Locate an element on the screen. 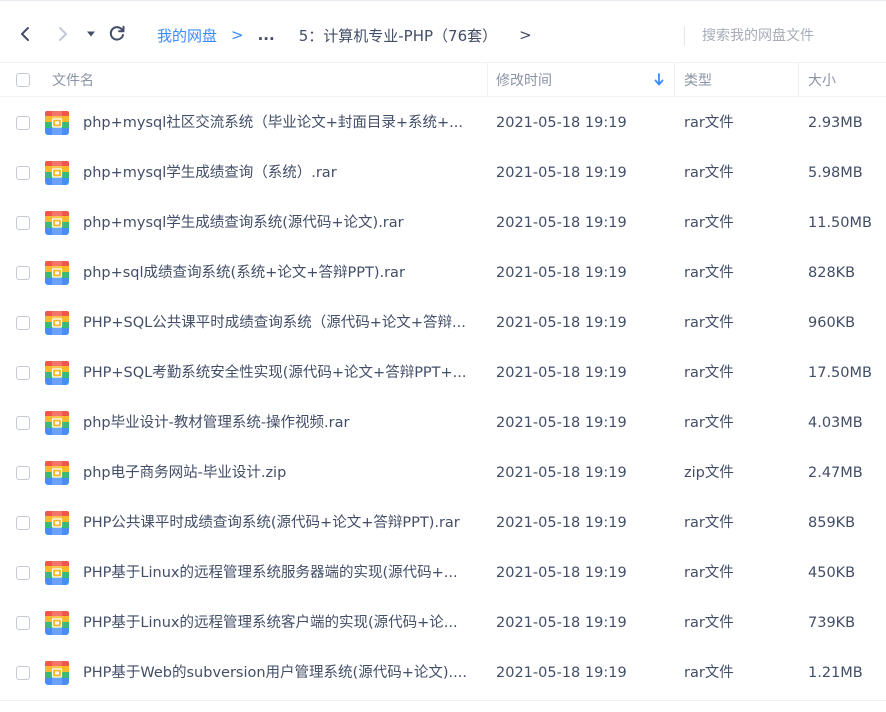 This screenshot has height=712, width=886. forward-button is located at coordinates (63, 34).